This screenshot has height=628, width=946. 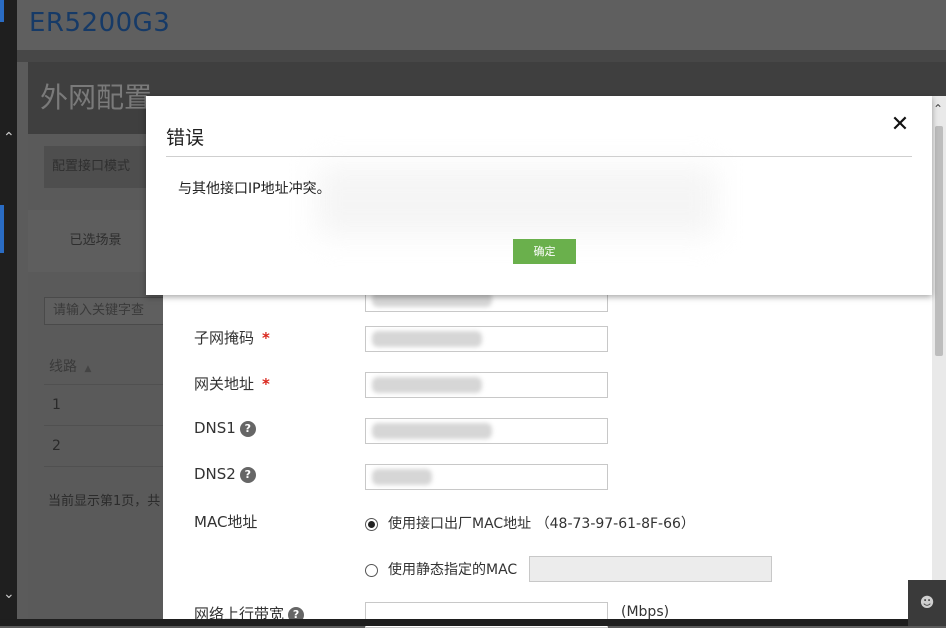 I want to click on gateway-field, so click(x=486, y=385).